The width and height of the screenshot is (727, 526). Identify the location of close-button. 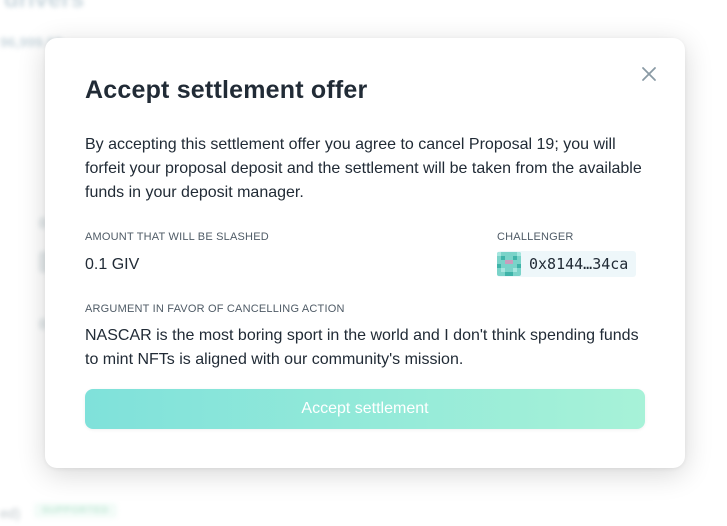
(649, 74).